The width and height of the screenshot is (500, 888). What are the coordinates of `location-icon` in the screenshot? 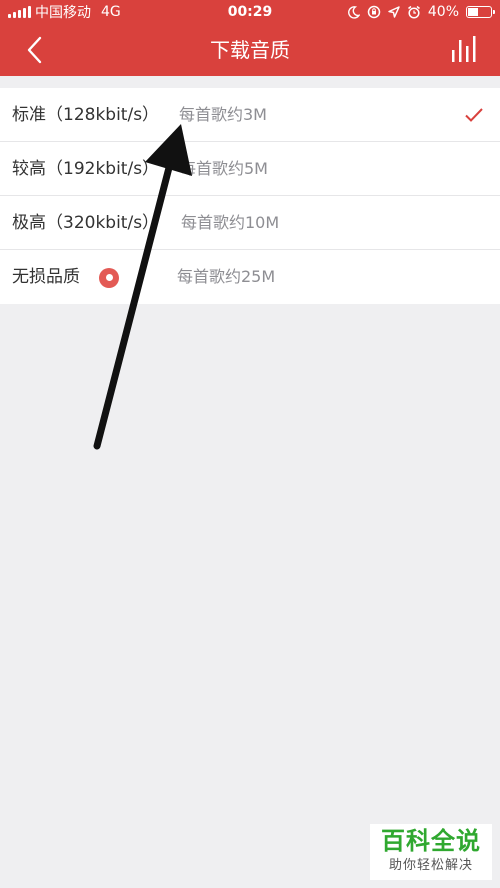 It's located at (394, 12).